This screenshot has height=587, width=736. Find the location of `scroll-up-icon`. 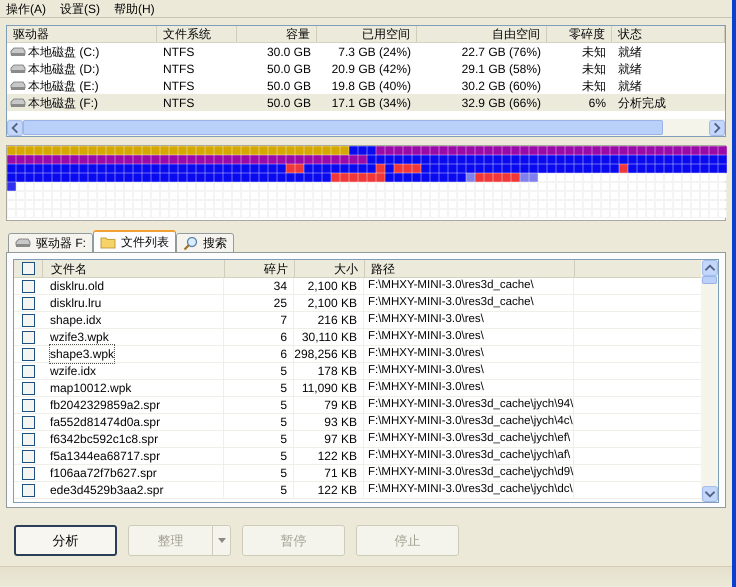

scroll-up-icon is located at coordinates (710, 268).